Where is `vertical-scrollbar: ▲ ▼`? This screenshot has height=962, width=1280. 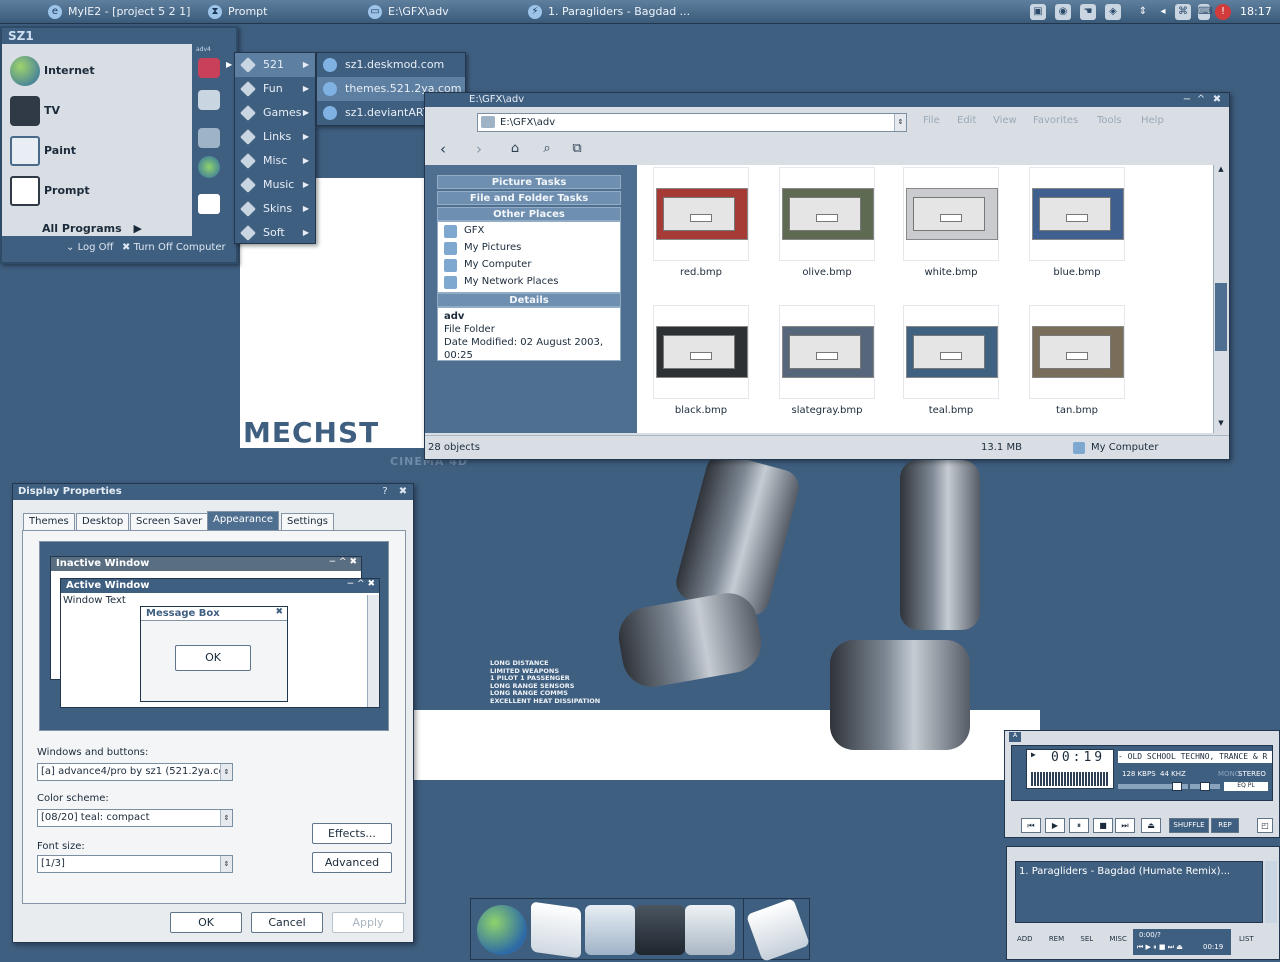
vertical-scrollbar: ▲ ▼ is located at coordinates (1220, 299).